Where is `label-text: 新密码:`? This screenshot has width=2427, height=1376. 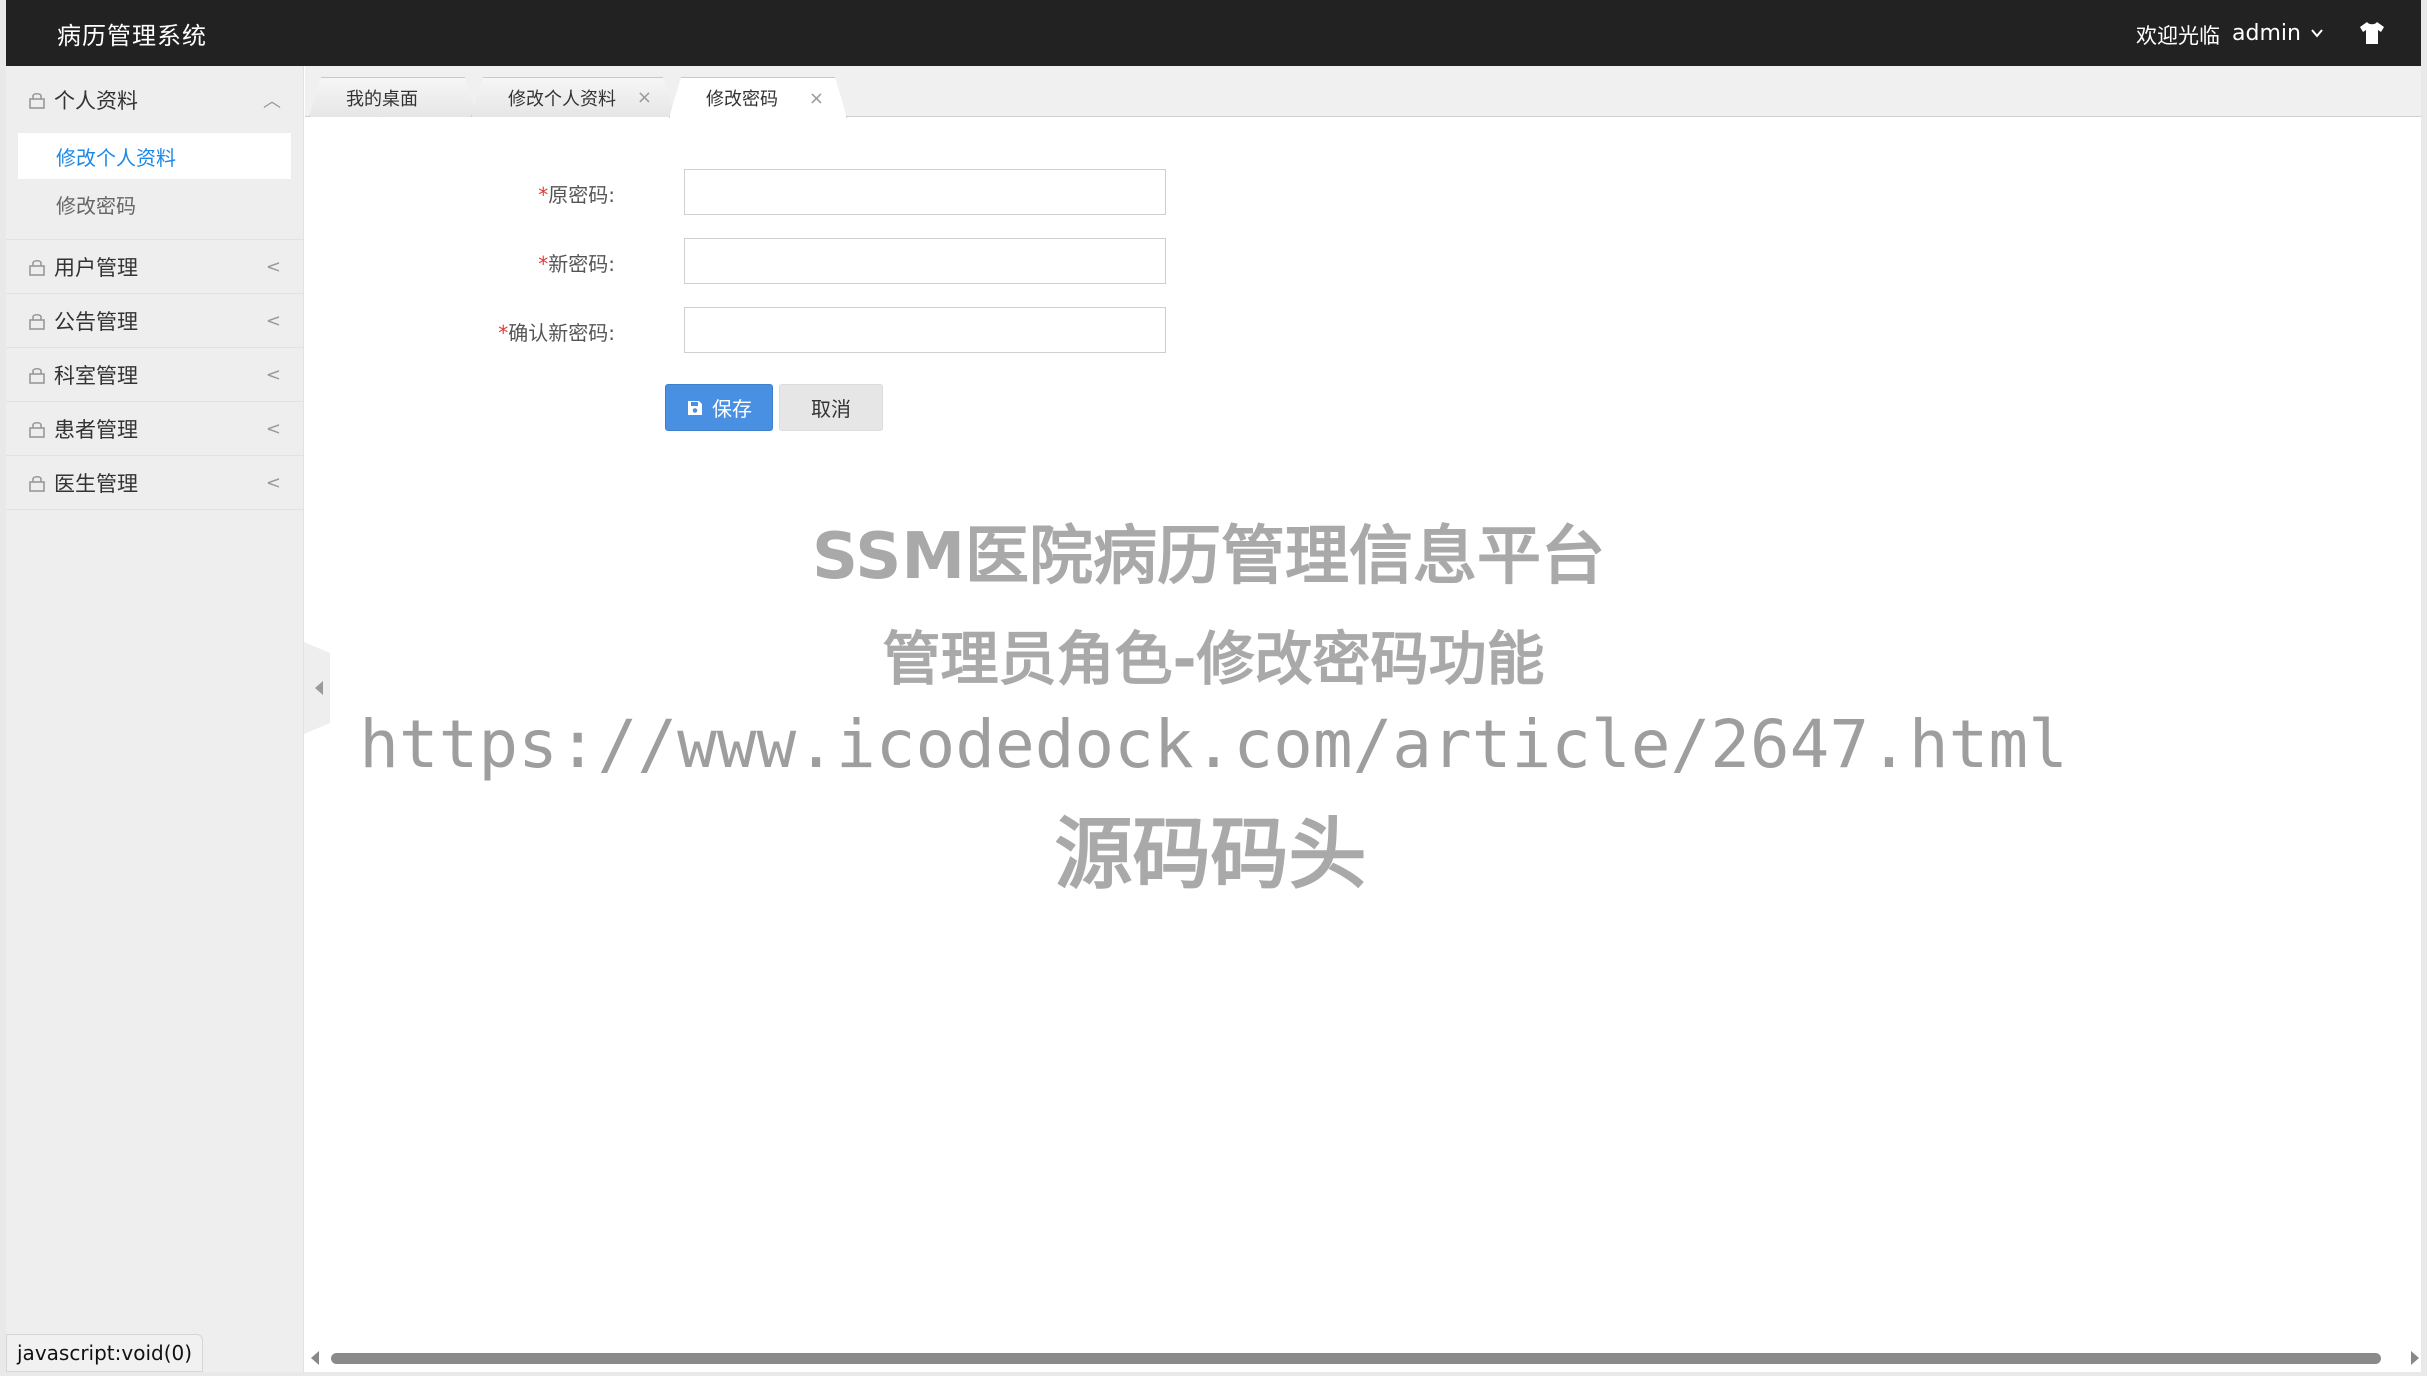
label-text: 新密码: is located at coordinates (581, 264).